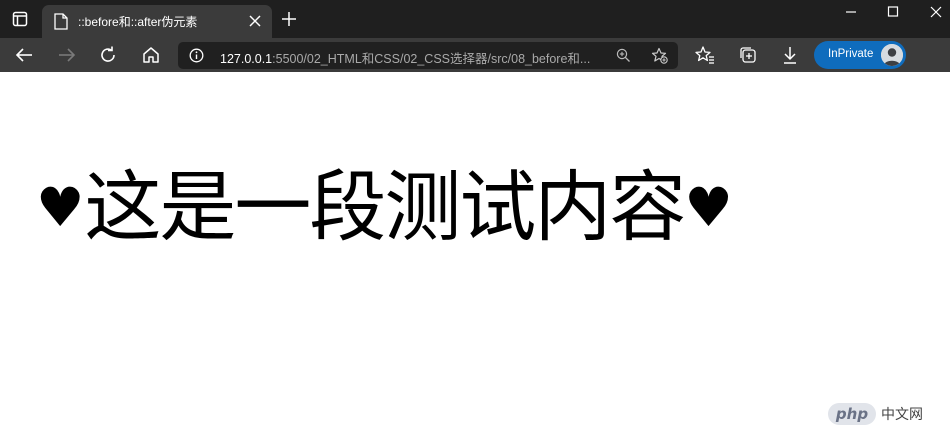  I want to click on forward-arrow-icon, so click(67, 55).